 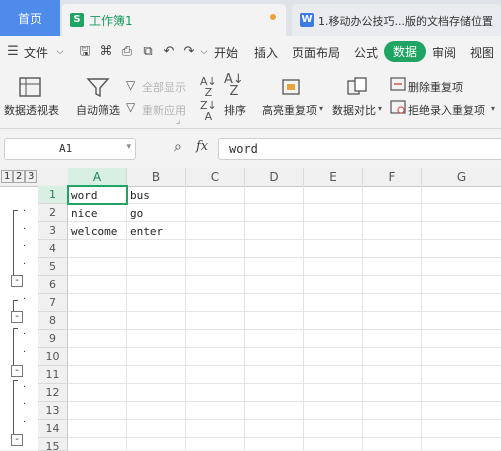 What do you see at coordinates (208, 111) in the screenshot?
I see `sort-descending-icon: Z↓ A` at bounding box center [208, 111].